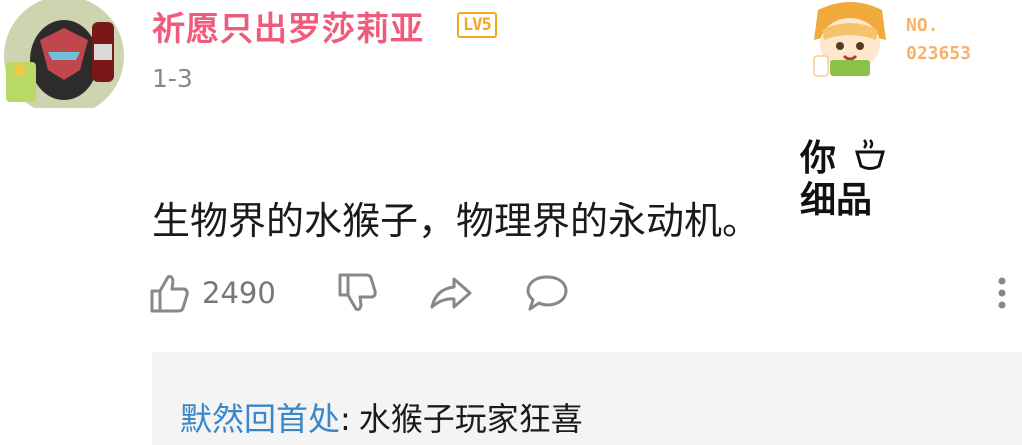 Image resolution: width=1022 pixels, height=445 pixels. I want to click on like-button: 2490, so click(212, 293).